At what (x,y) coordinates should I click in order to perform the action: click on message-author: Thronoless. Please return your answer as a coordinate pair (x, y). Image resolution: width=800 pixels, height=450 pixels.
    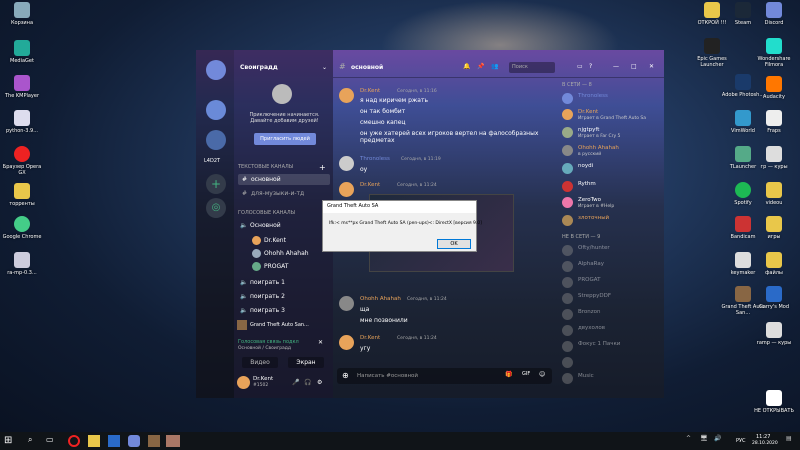
    Looking at the image, I should click on (375, 159).